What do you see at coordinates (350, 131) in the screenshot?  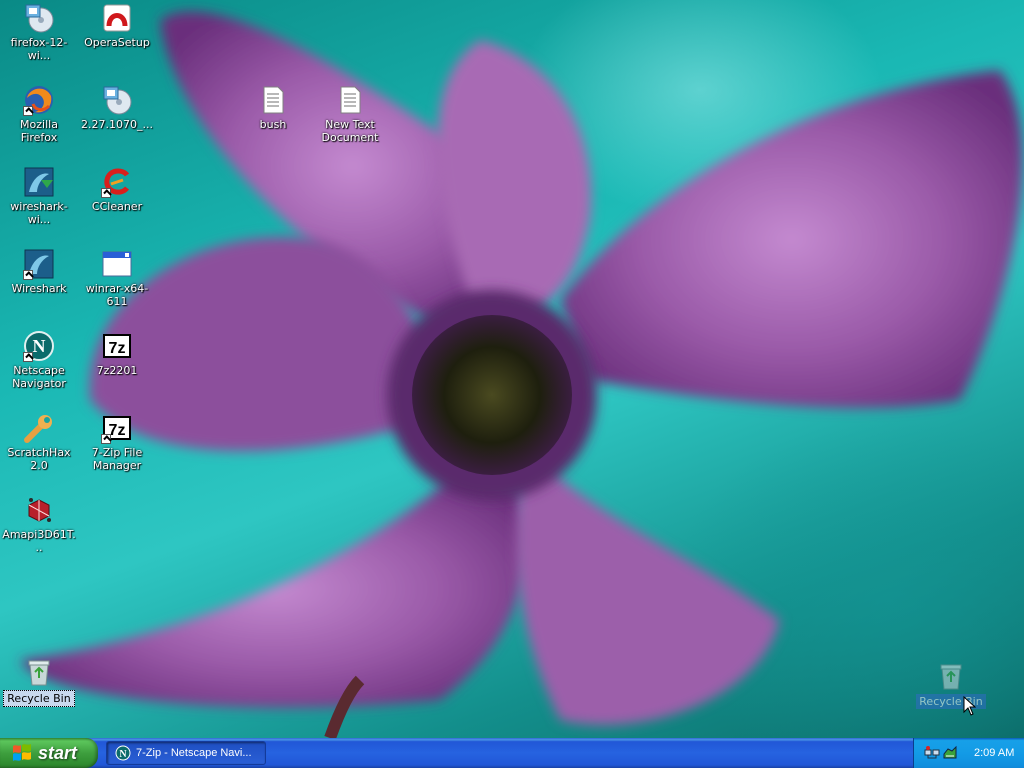 I see `desktop-icon-label: New Text Document` at bounding box center [350, 131].